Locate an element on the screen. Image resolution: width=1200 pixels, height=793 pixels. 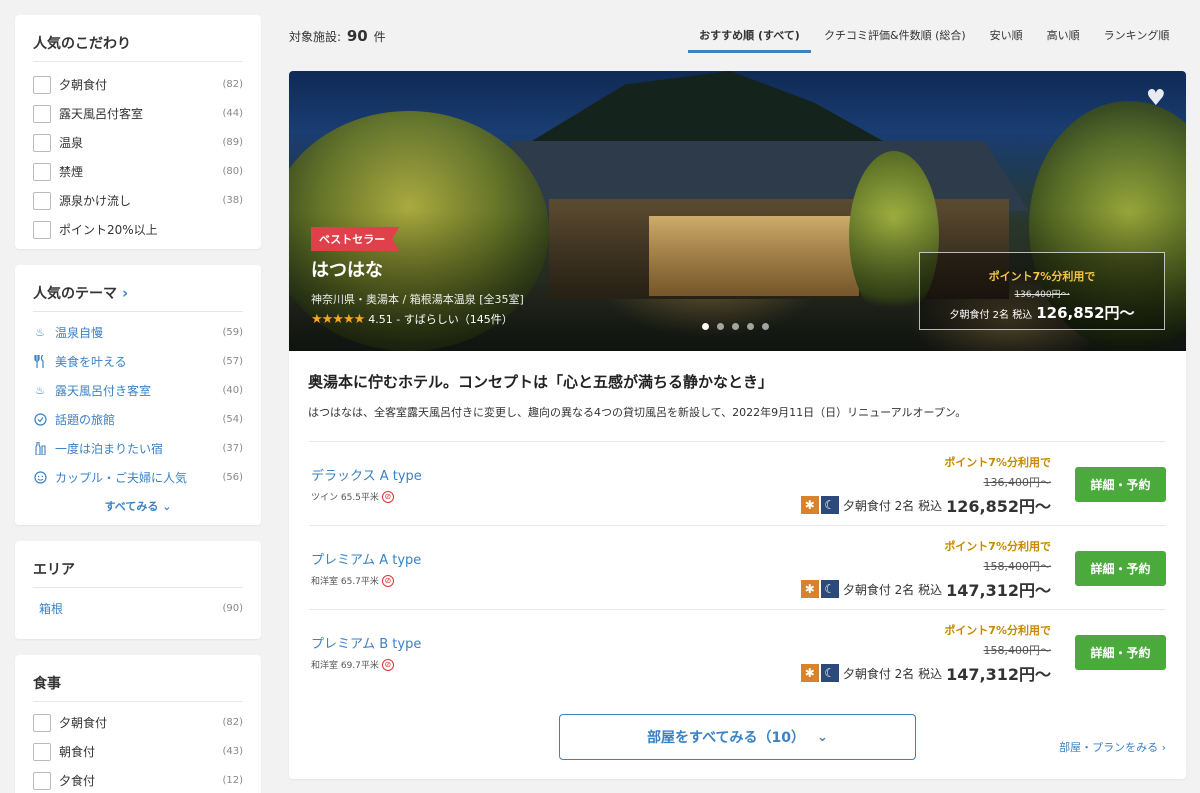
point-text: ポイント7%分利用で is located at coordinates (997, 462).